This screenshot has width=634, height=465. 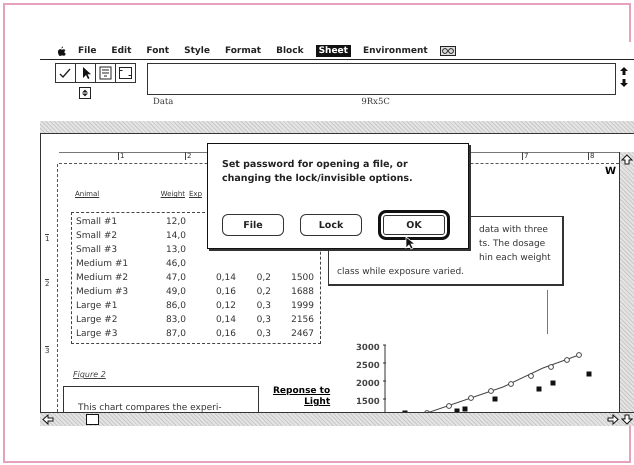 What do you see at coordinates (302, 292) in the screenshot?
I see `table-cell-text: 1688` at bounding box center [302, 292].